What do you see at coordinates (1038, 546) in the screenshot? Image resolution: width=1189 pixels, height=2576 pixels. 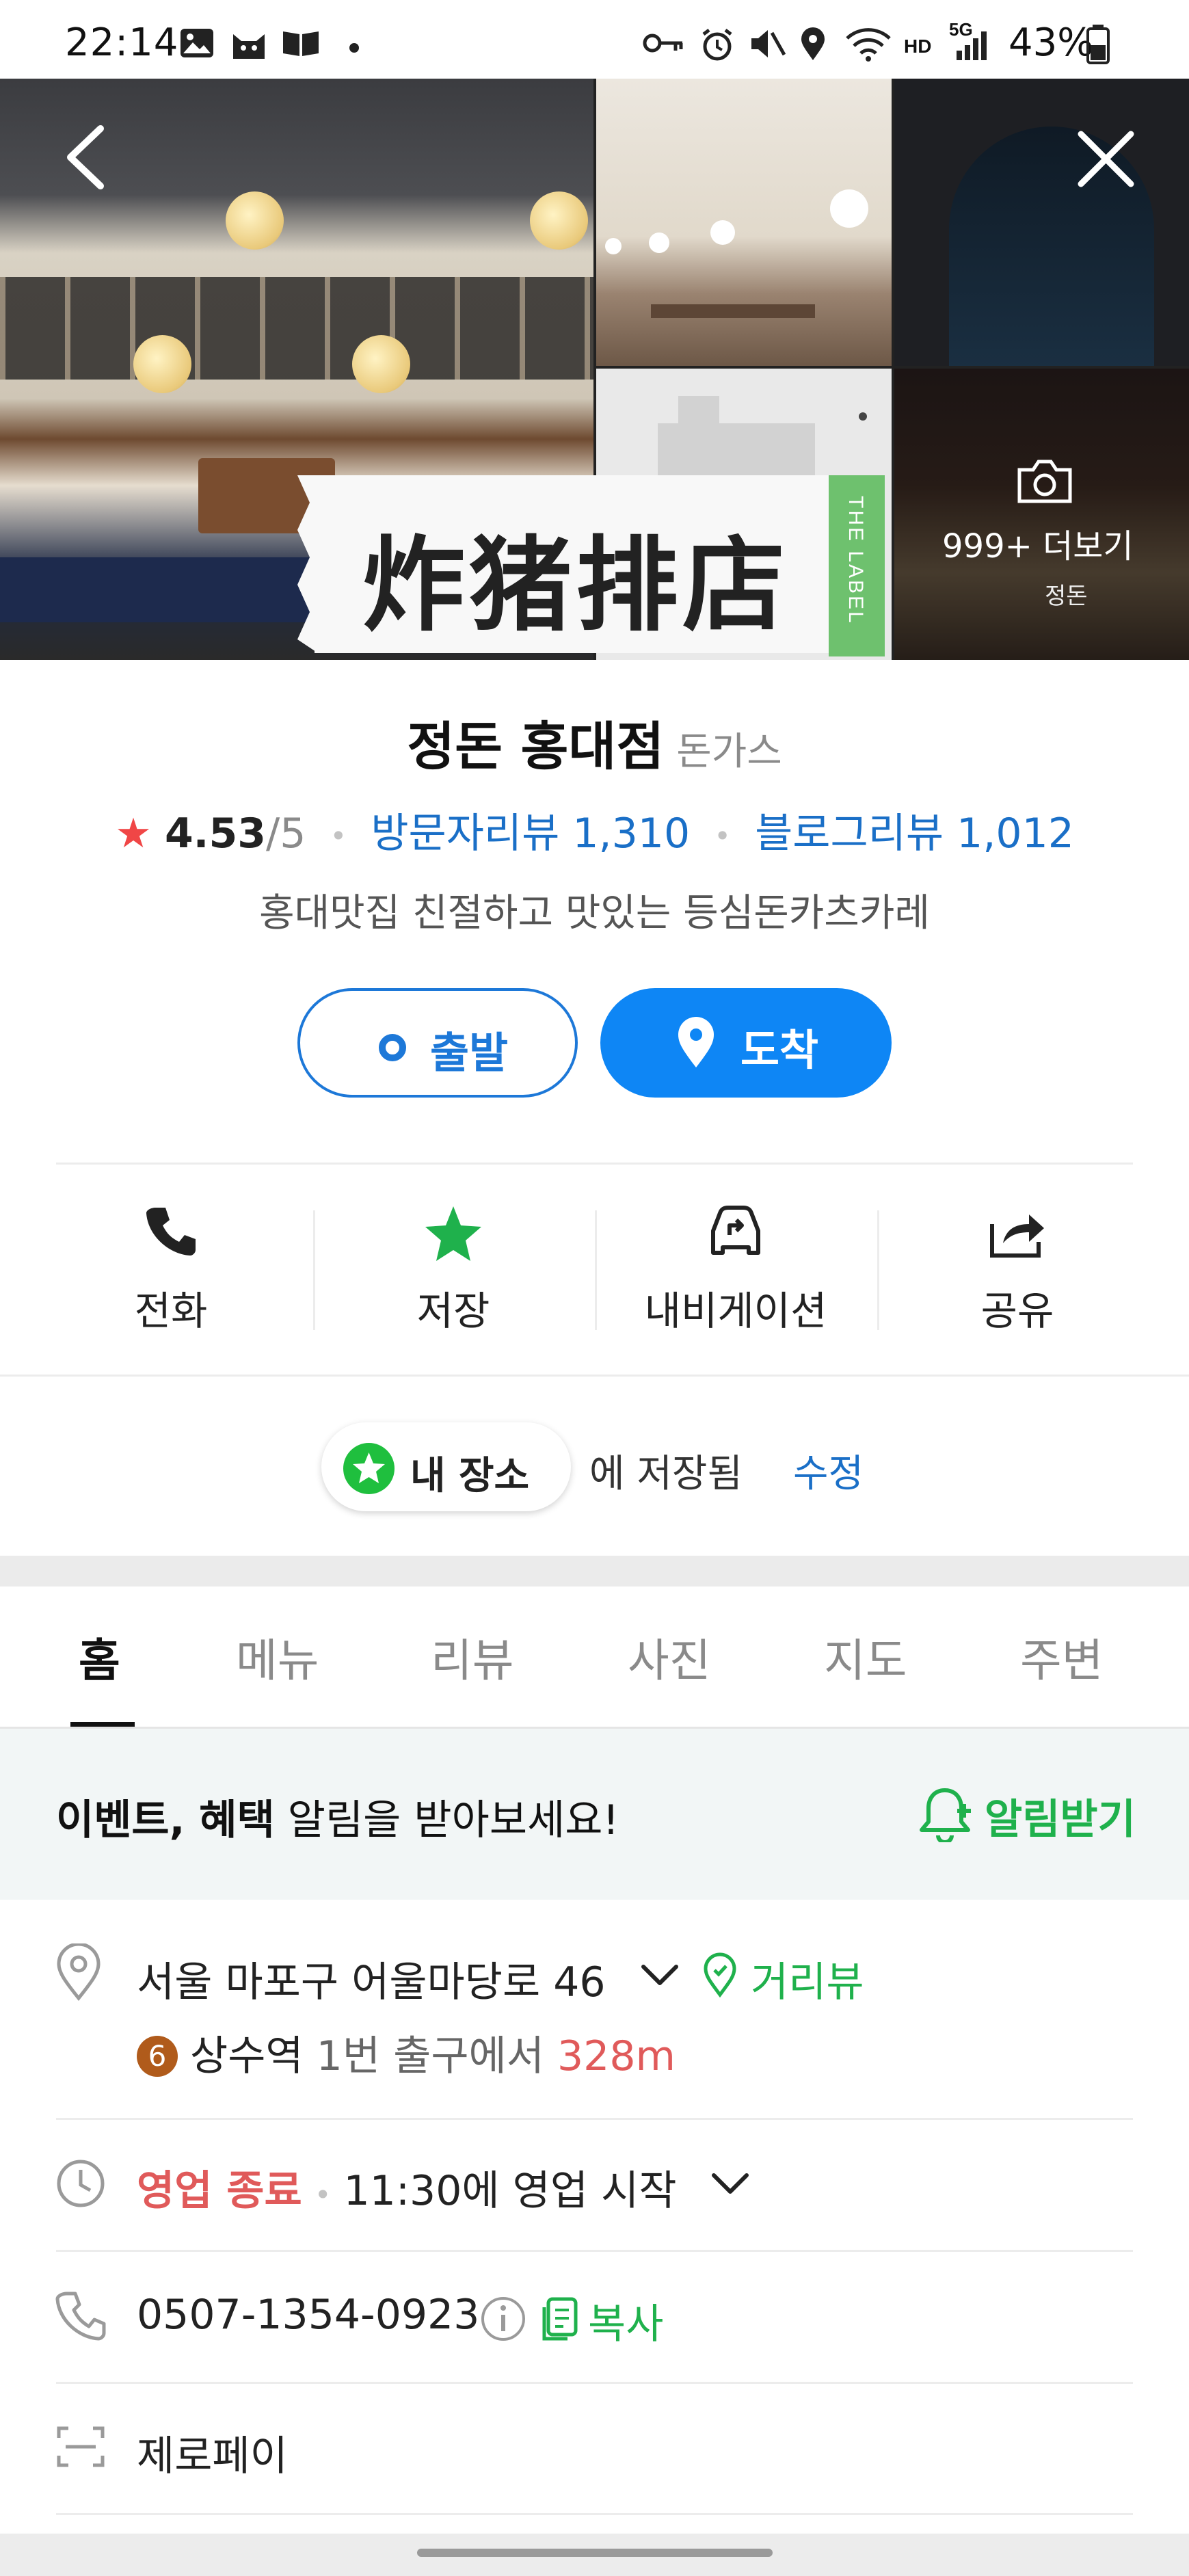 I see `more-photos-label: 999+ 더보기` at bounding box center [1038, 546].